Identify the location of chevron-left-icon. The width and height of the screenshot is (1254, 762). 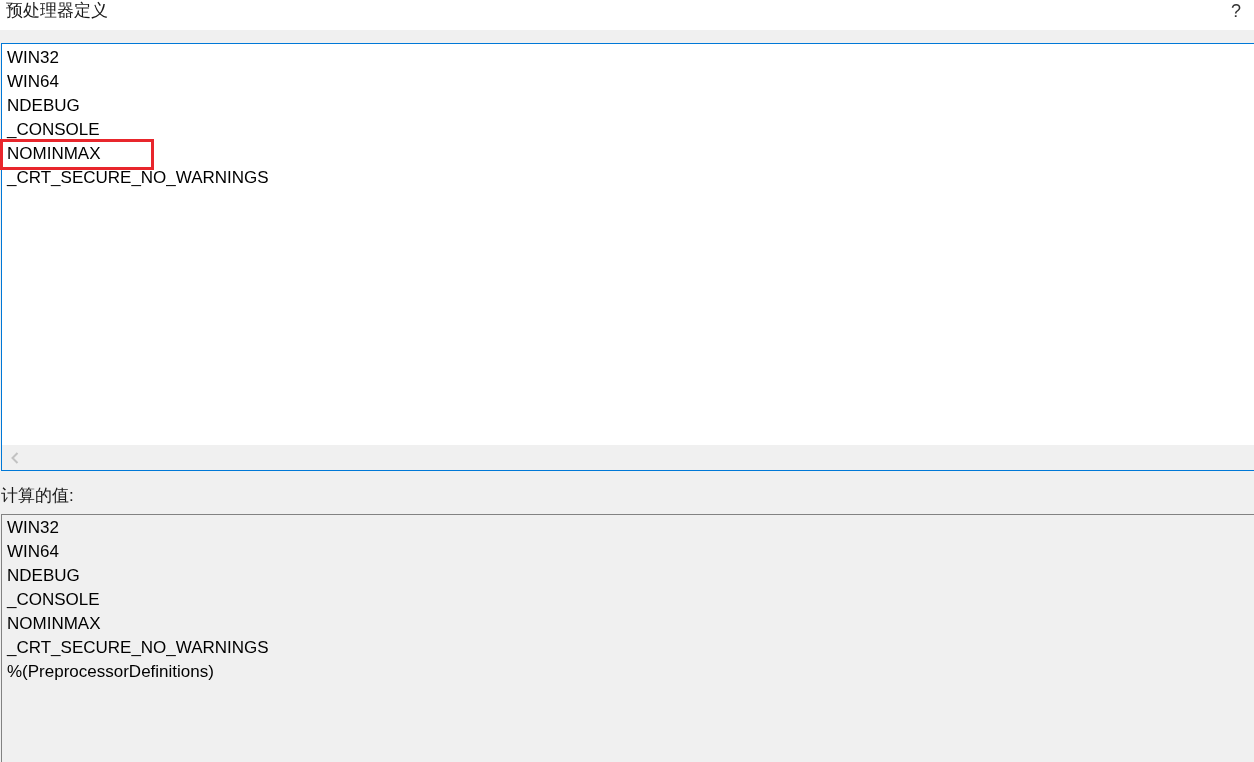
(15, 457).